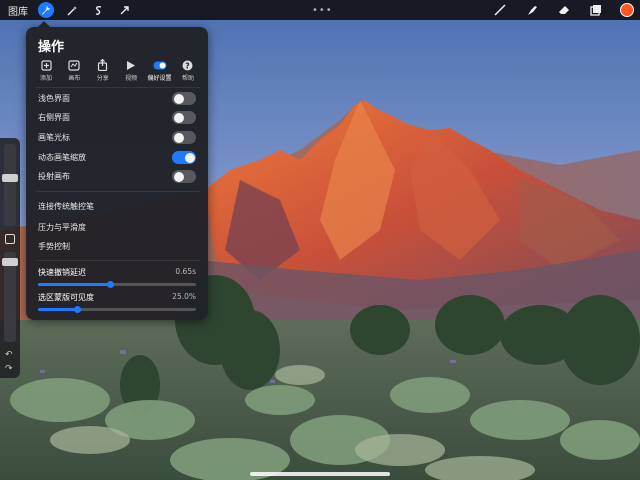 This screenshot has height=480, width=640. What do you see at coordinates (9, 369) in the screenshot?
I see `redo-icon: ↷` at bounding box center [9, 369].